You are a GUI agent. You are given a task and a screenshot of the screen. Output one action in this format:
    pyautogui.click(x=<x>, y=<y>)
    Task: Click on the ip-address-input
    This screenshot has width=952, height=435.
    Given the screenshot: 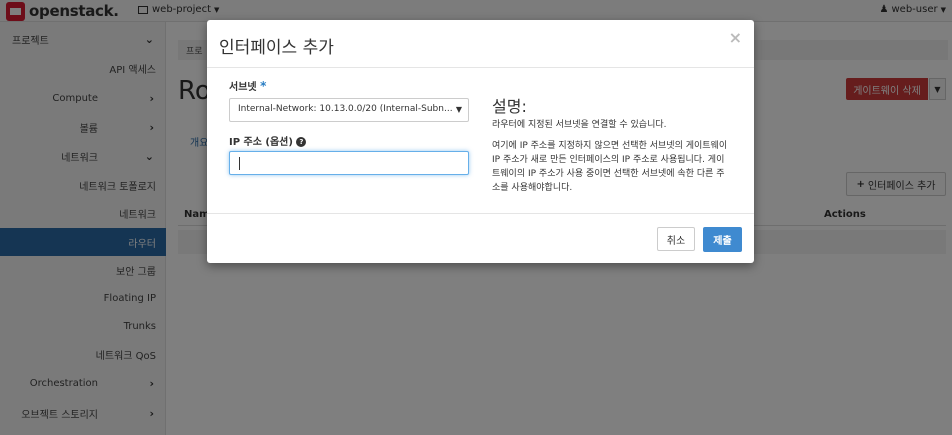 What is the action you would take?
    pyautogui.click(x=349, y=163)
    